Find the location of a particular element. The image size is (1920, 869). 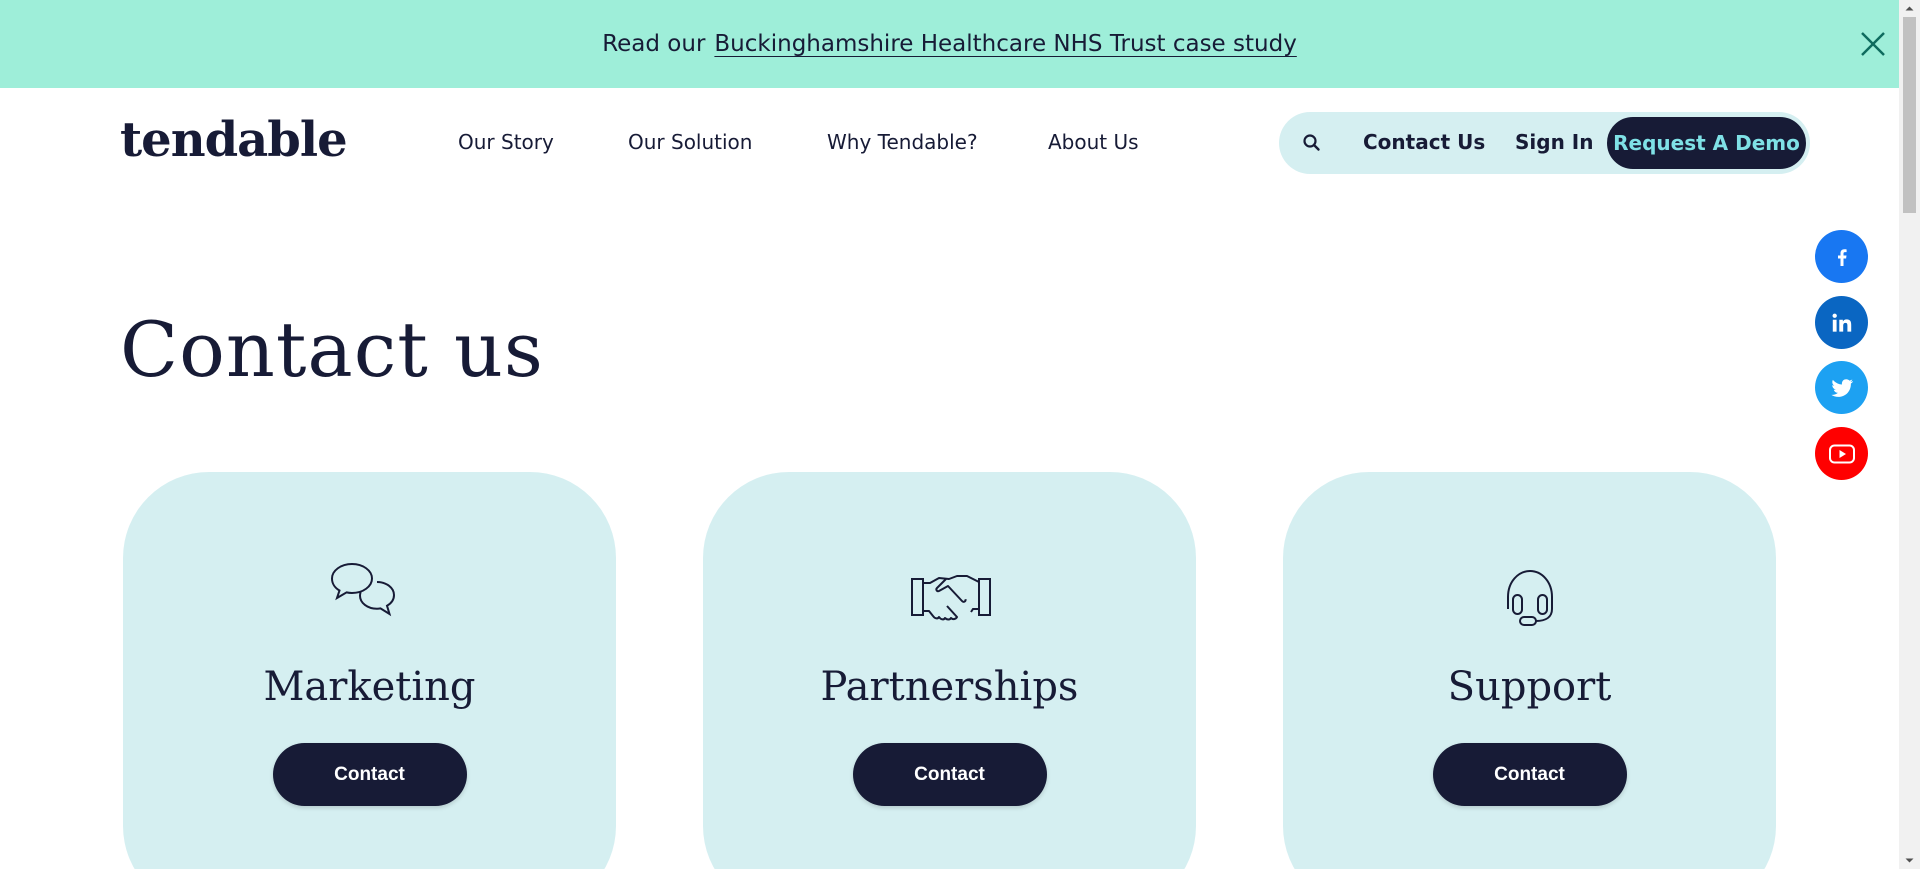

twitter-icon is located at coordinates (1841, 387).